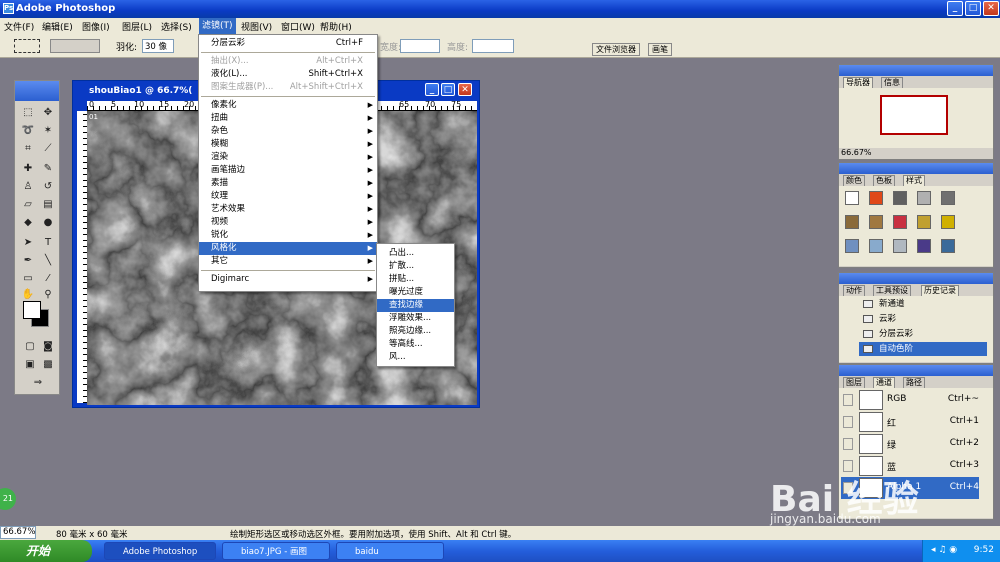 The height and width of the screenshot is (562, 1000). What do you see at coordinates (288, 279) in the screenshot?
I see `filter-menu-item: Digimarc ▶` at bounding box center [288, 279].